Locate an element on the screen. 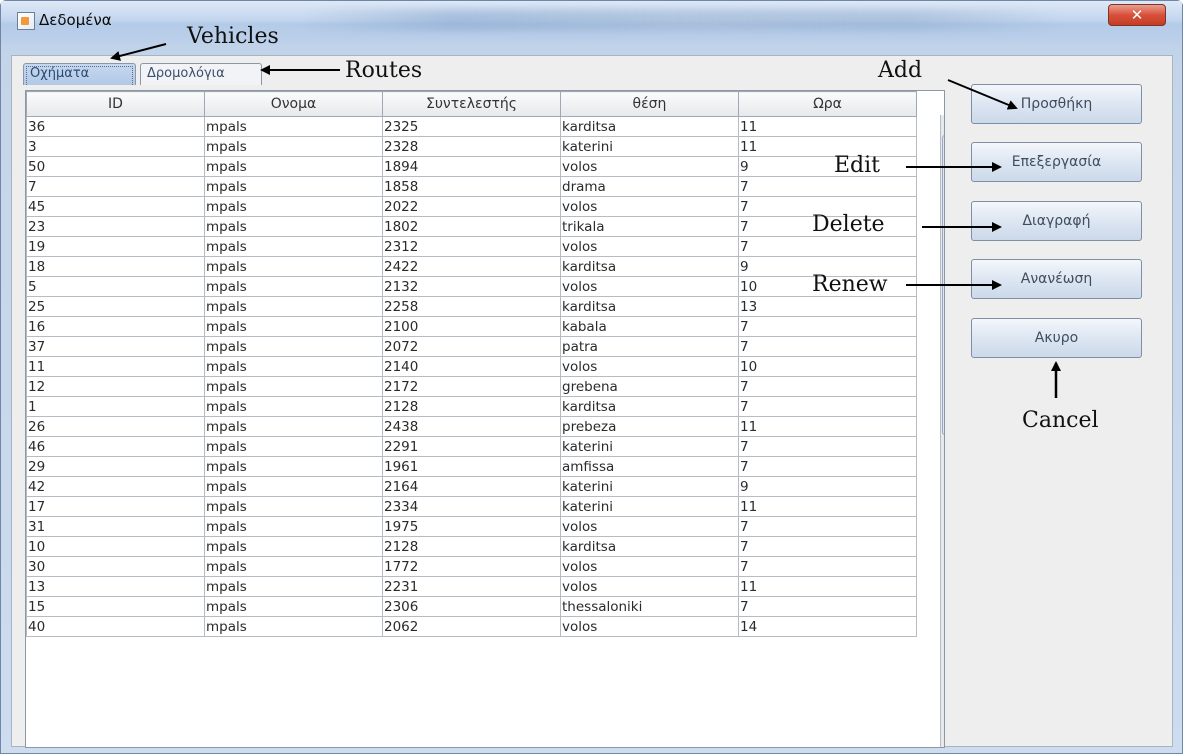 This screenshot has width=1183, height=754. table-row: 45 mpals 2022 volos 7 is located at coordinates (471, 206).